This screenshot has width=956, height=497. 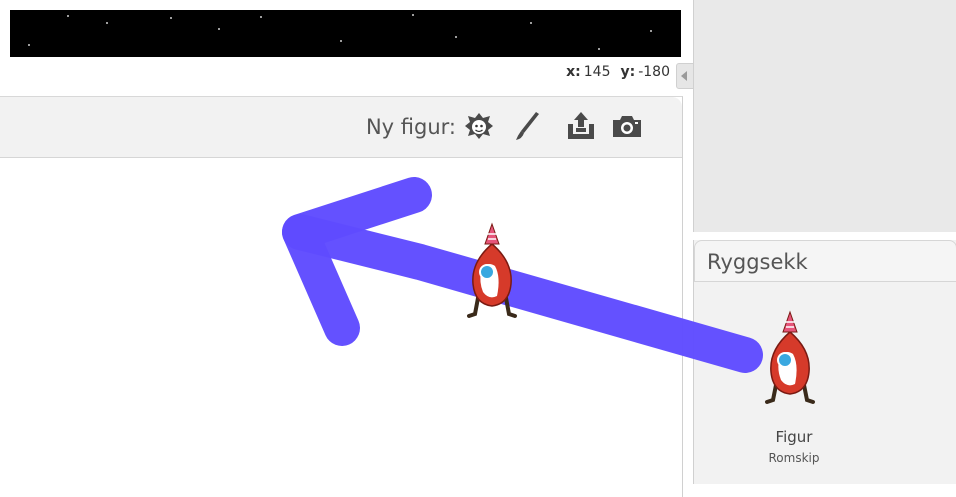 I want to click on camera-icon, so click(x=627, y=126).